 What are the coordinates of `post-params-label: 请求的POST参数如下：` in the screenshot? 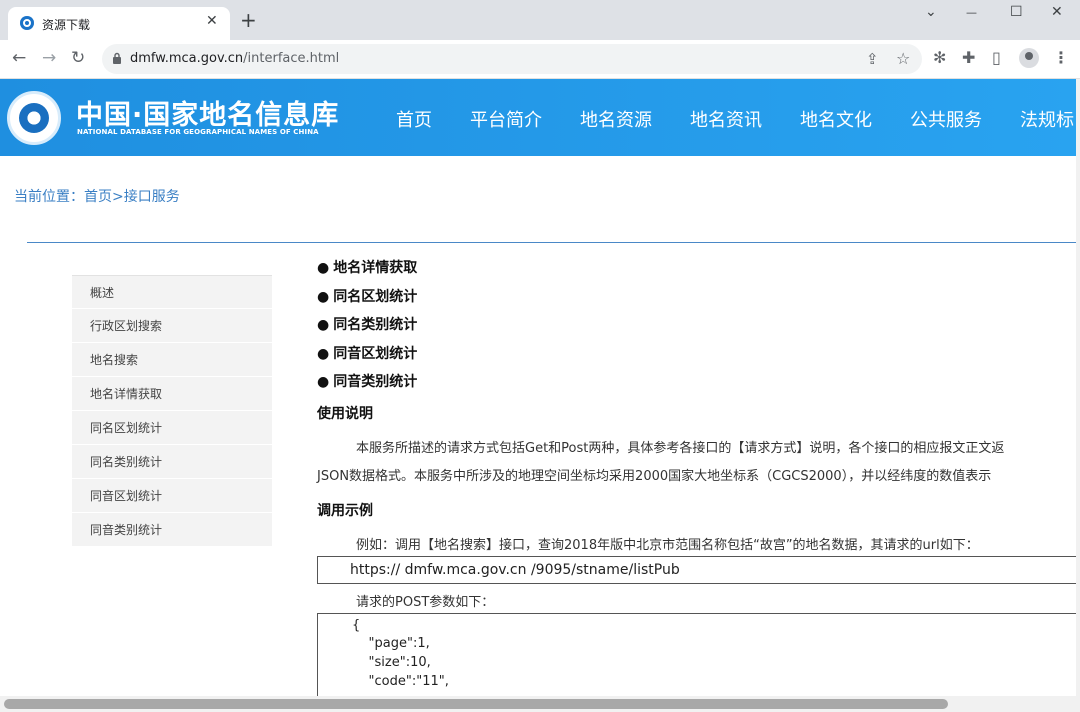 It's located at (425, 602).